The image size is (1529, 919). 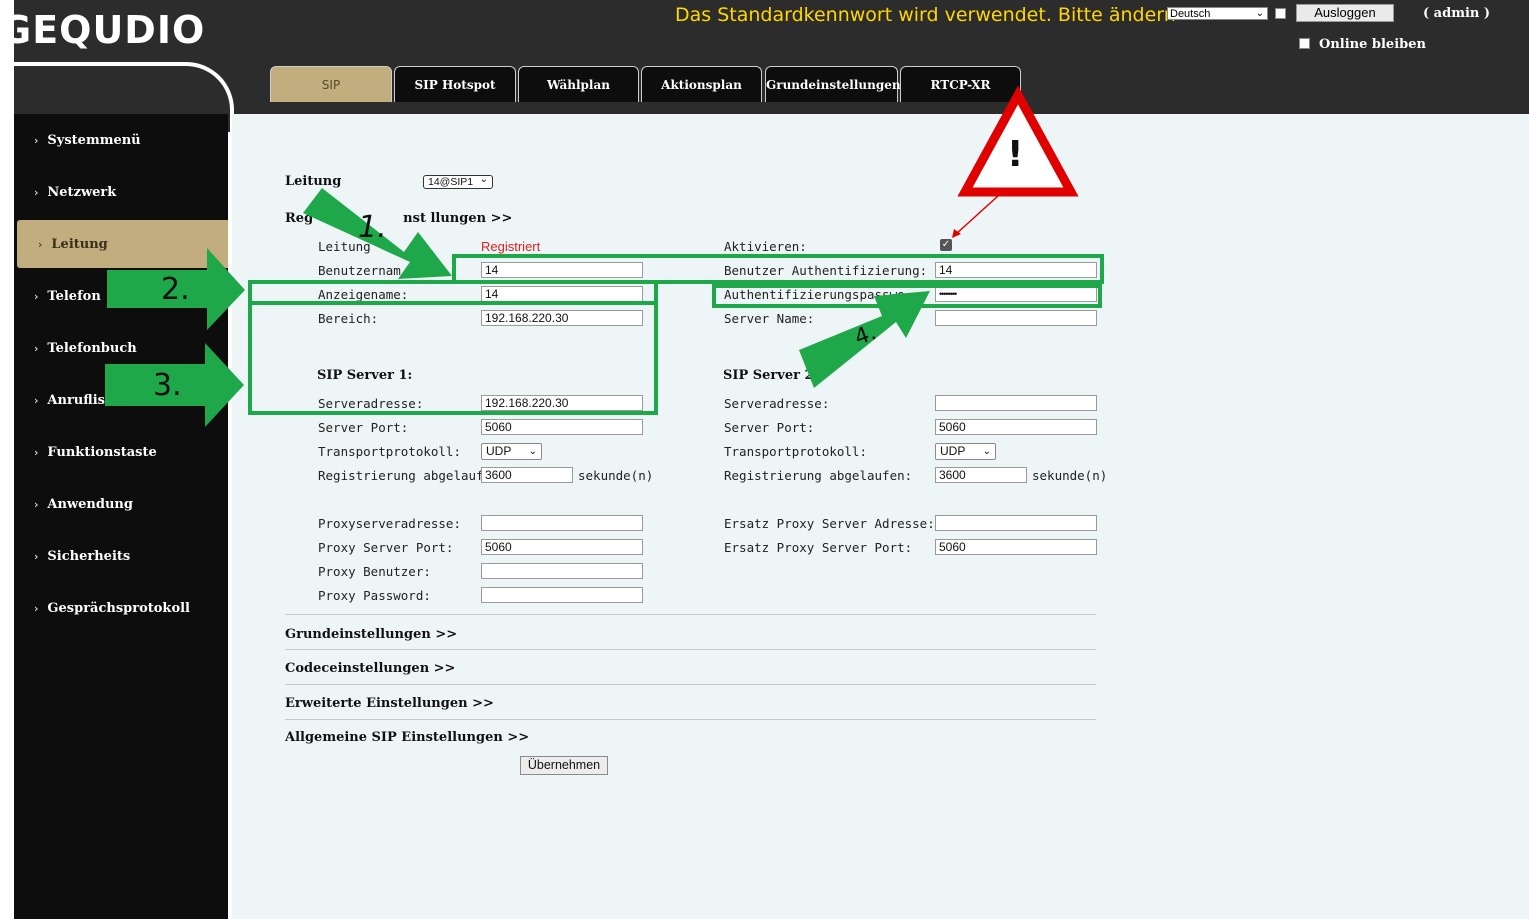 I want to click on step2-label: 2., so click(x=175, y=289).